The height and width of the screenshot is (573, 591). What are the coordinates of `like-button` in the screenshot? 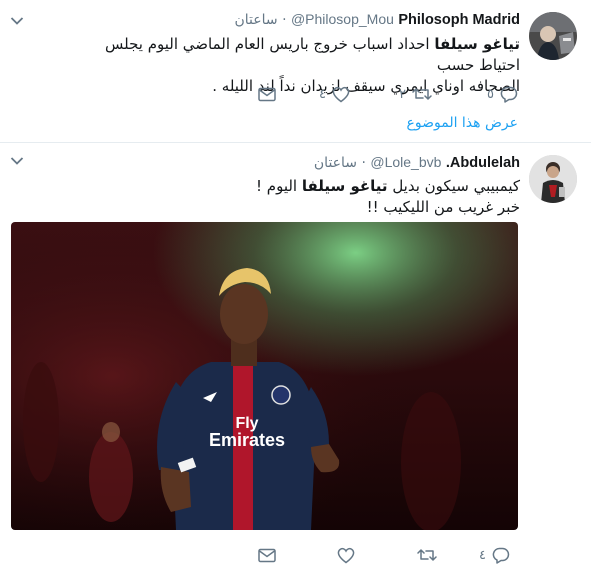 It's located at (346, 555).